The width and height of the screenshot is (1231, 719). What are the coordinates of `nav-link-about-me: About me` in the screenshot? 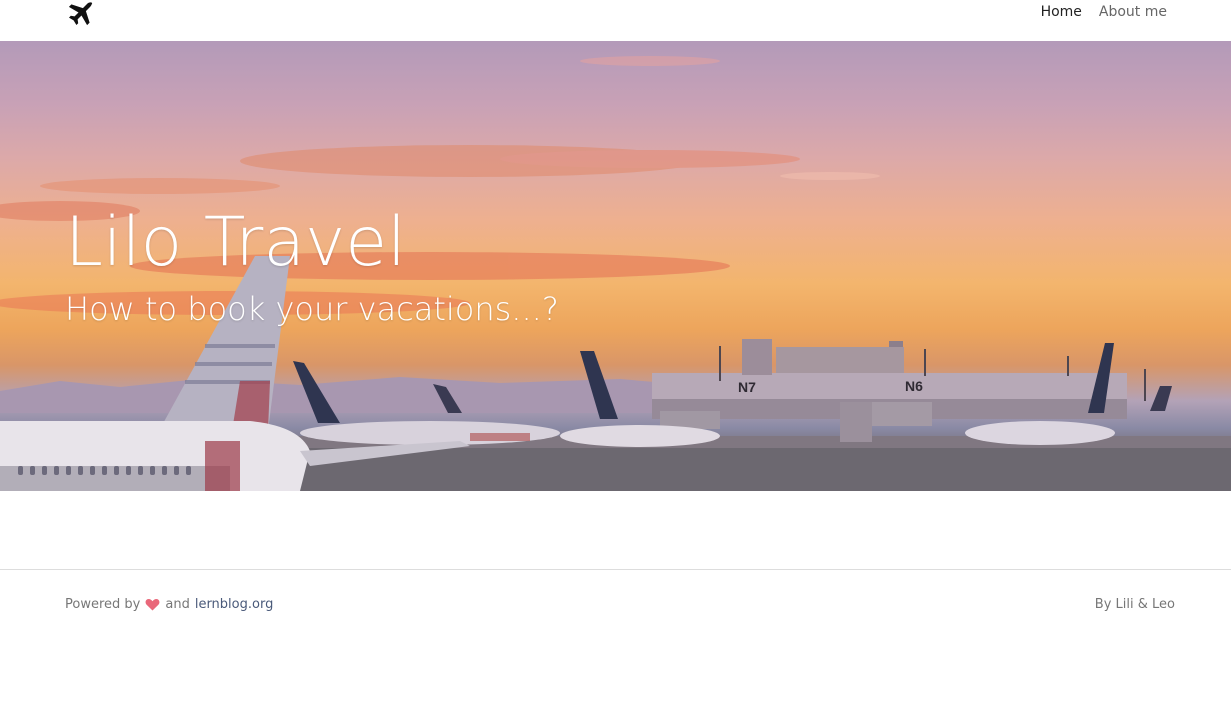 It's located at (1133, 12).